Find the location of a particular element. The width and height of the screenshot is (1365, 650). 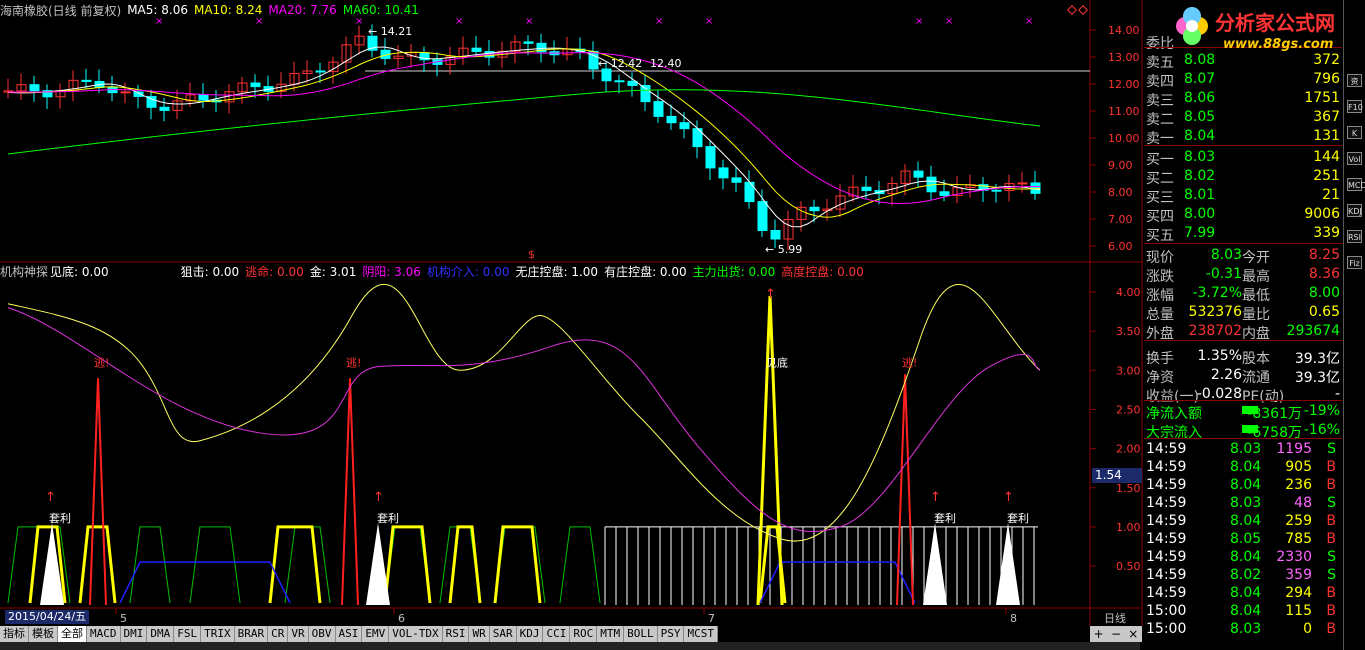

tick-row: 14:59 8.05 785 B is located at coordinates (1243, 539).